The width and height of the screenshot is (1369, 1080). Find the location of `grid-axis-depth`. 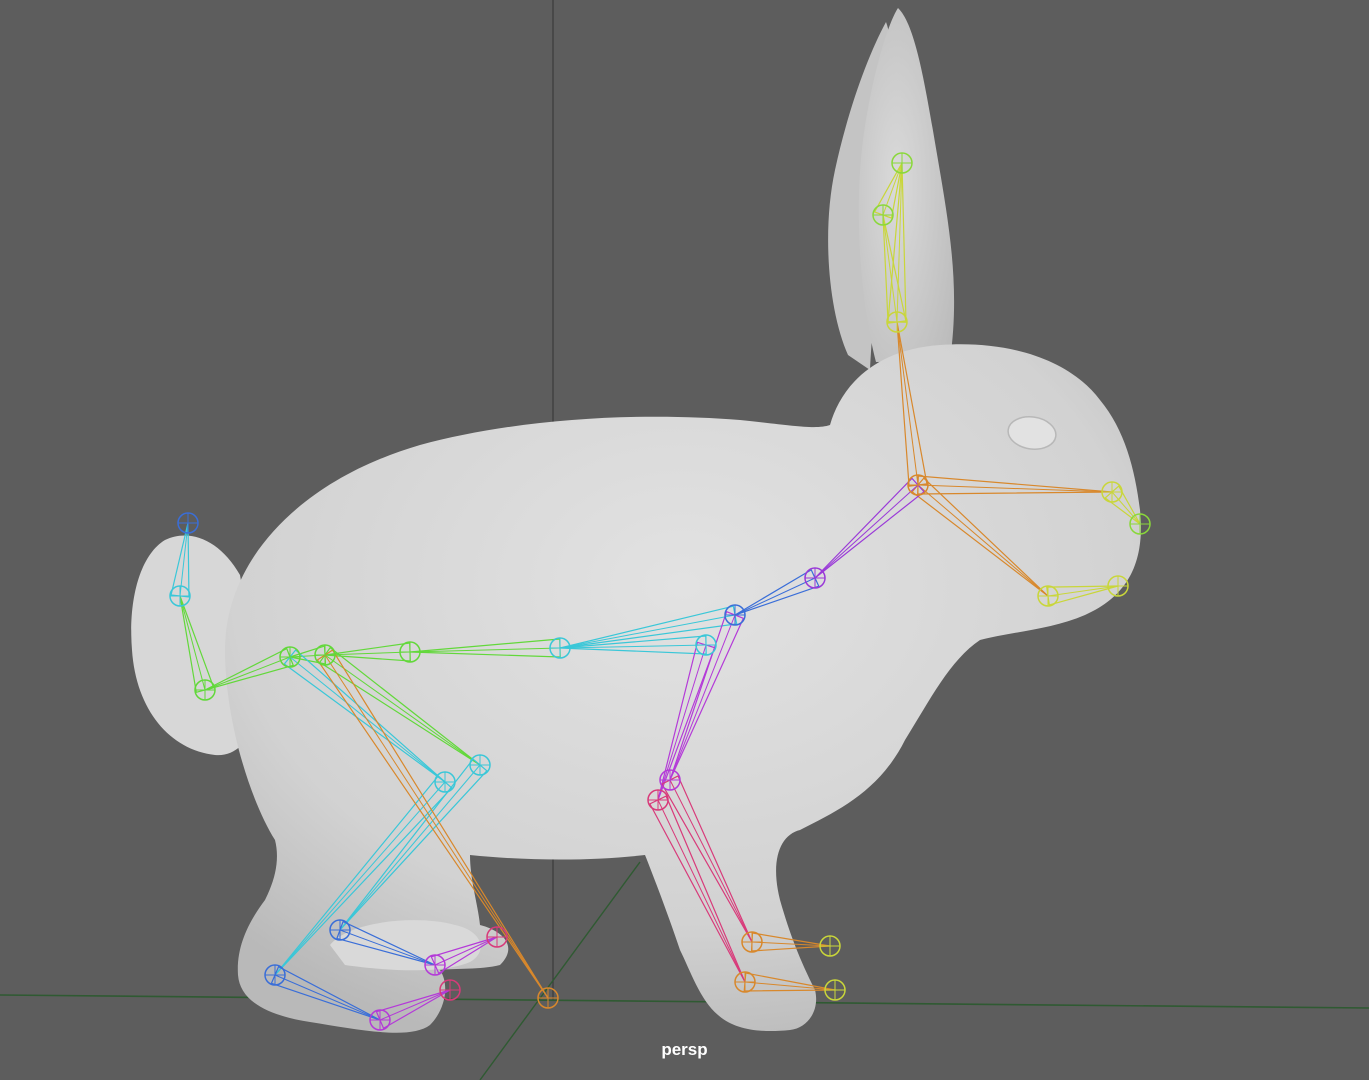

grid-axis-depth is located at coordinates (560, 970).